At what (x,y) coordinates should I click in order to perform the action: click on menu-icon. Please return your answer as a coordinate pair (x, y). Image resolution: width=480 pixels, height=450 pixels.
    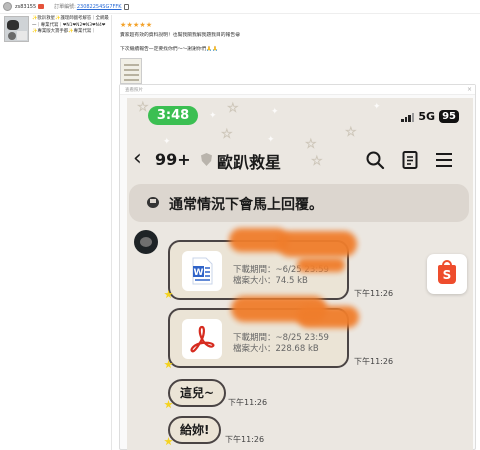
    Looking at the image, I should click on (444, 160).